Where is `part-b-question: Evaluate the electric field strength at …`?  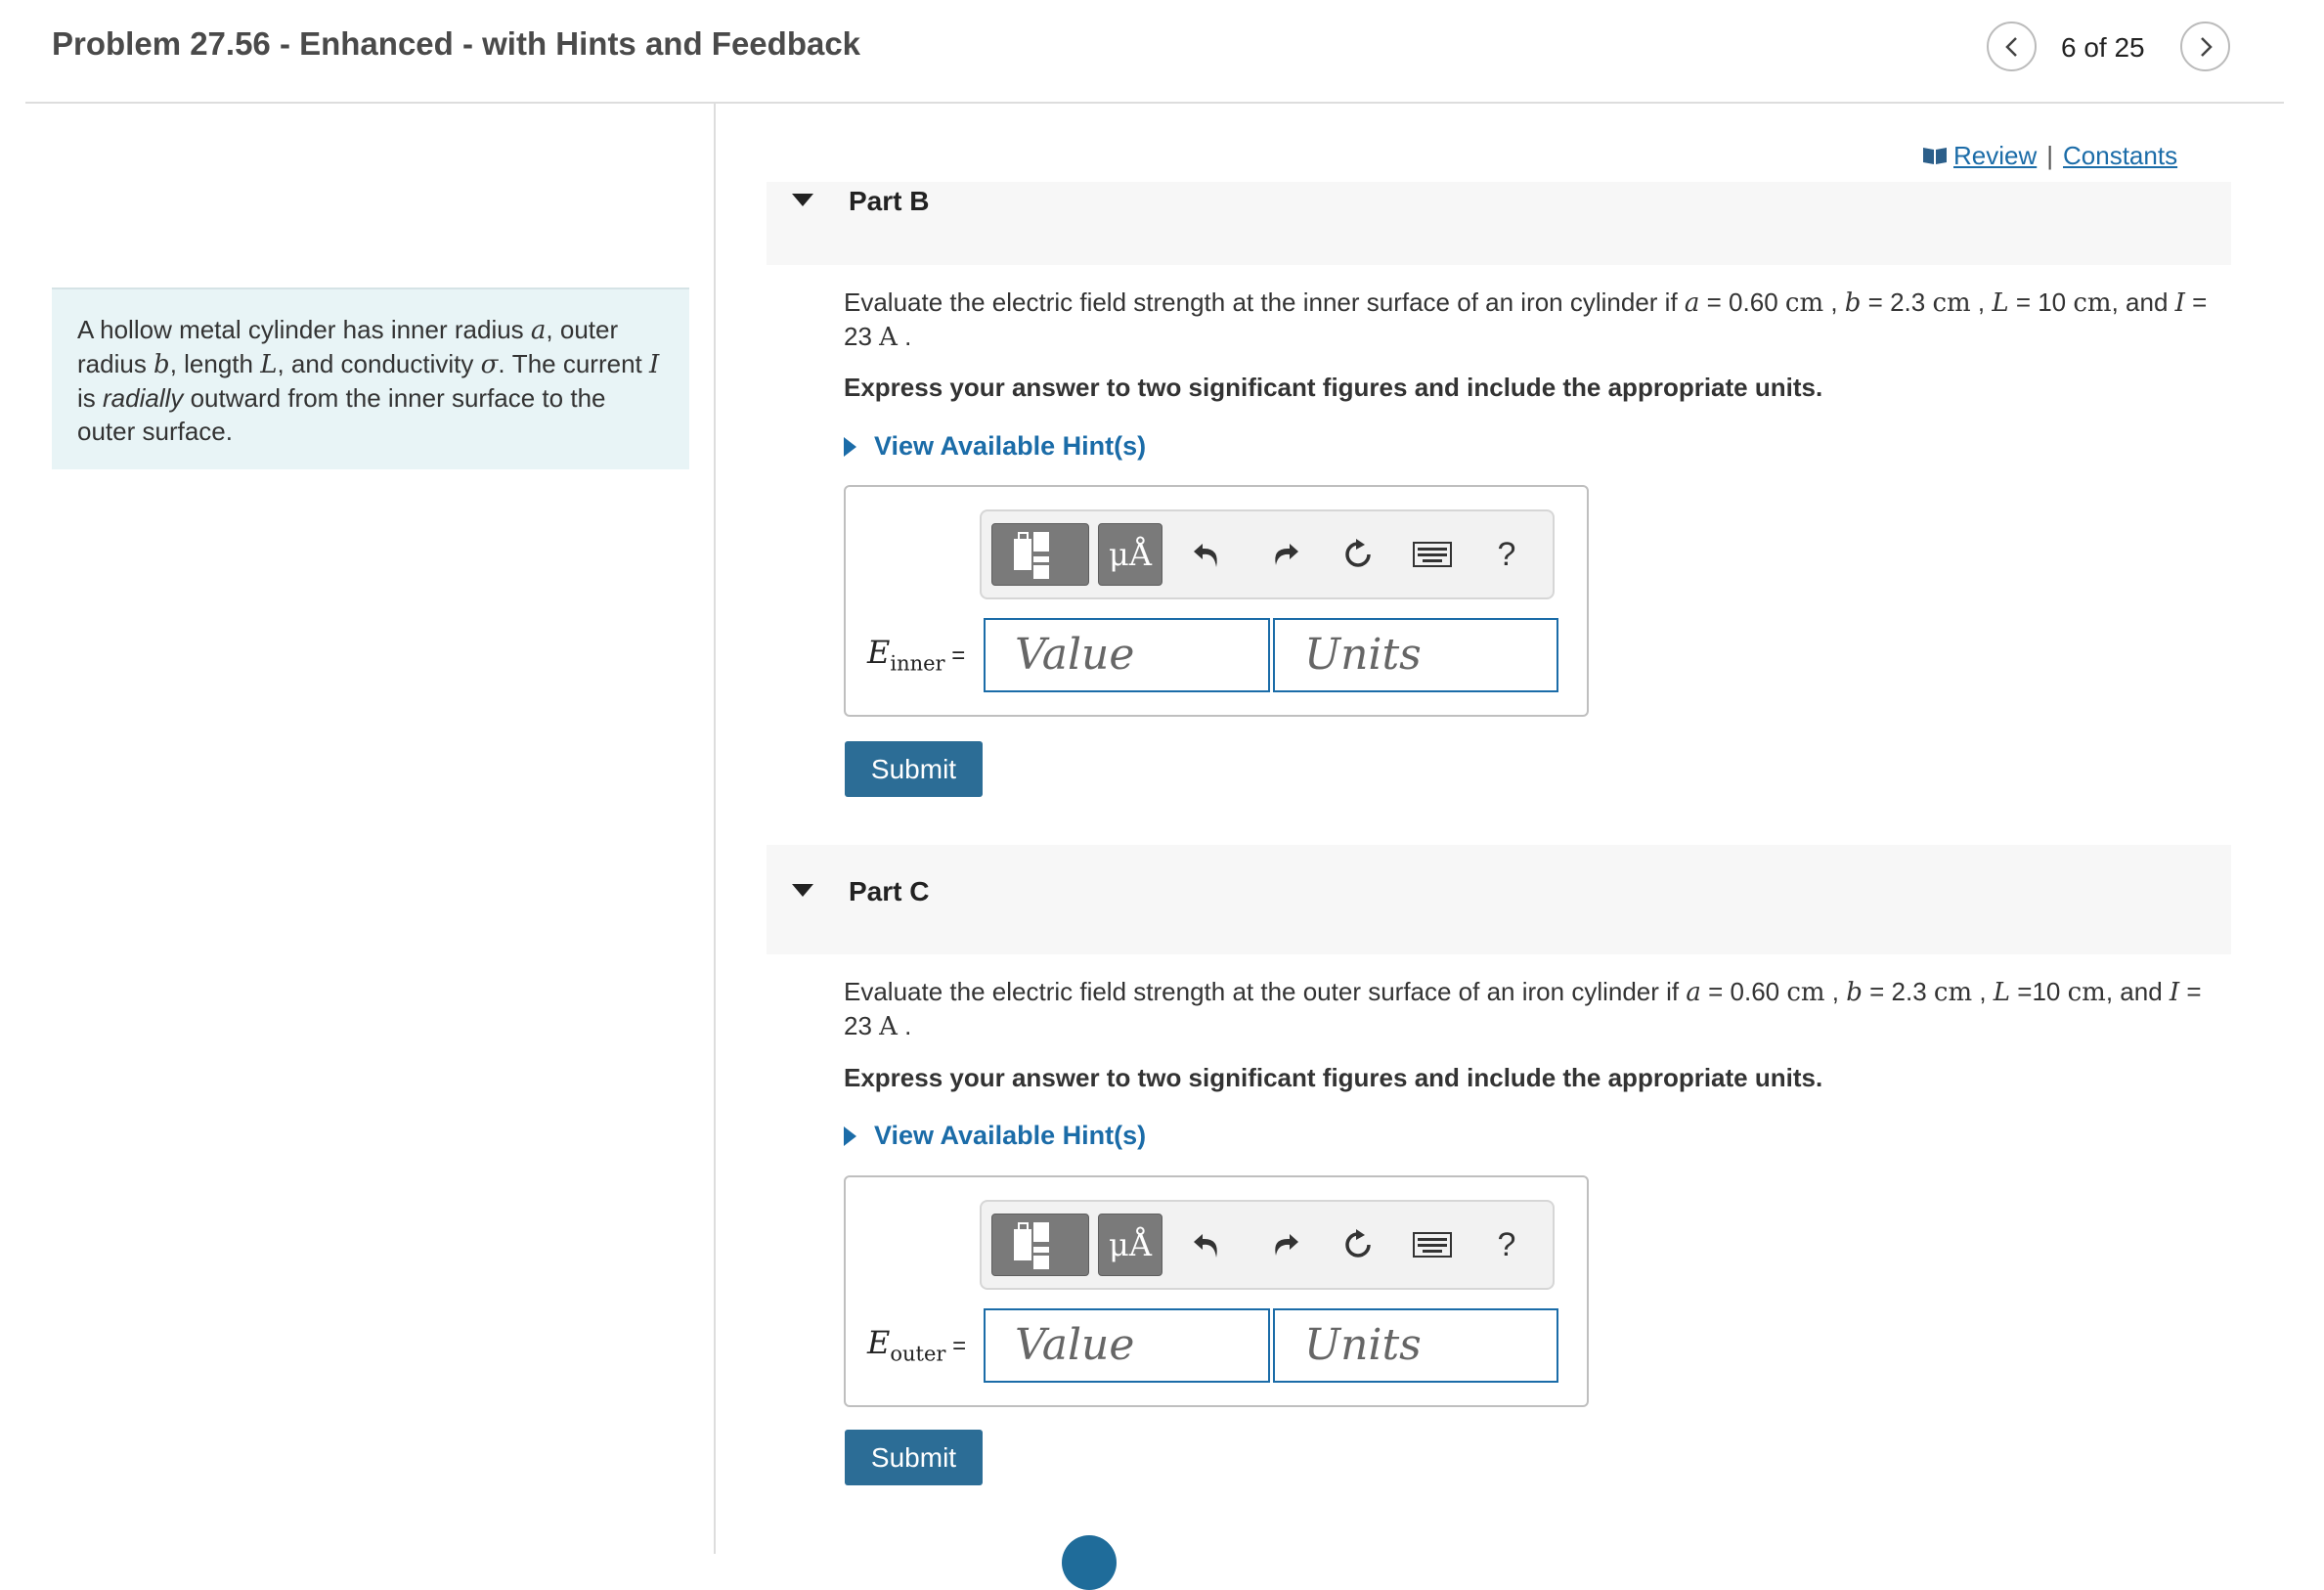
part-b-question: Evaluate the electric field strength at … is located at coordinates (1526, 319).